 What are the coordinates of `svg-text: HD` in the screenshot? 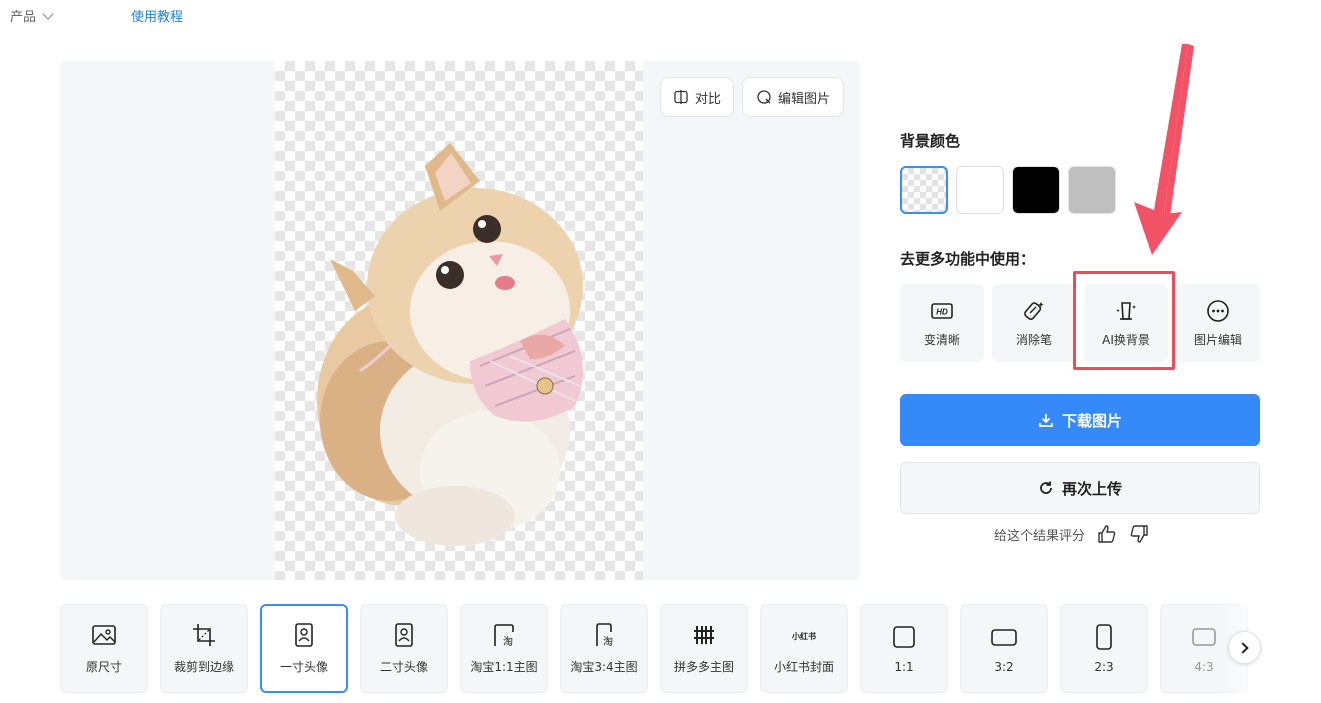 It's located at (942, 311).